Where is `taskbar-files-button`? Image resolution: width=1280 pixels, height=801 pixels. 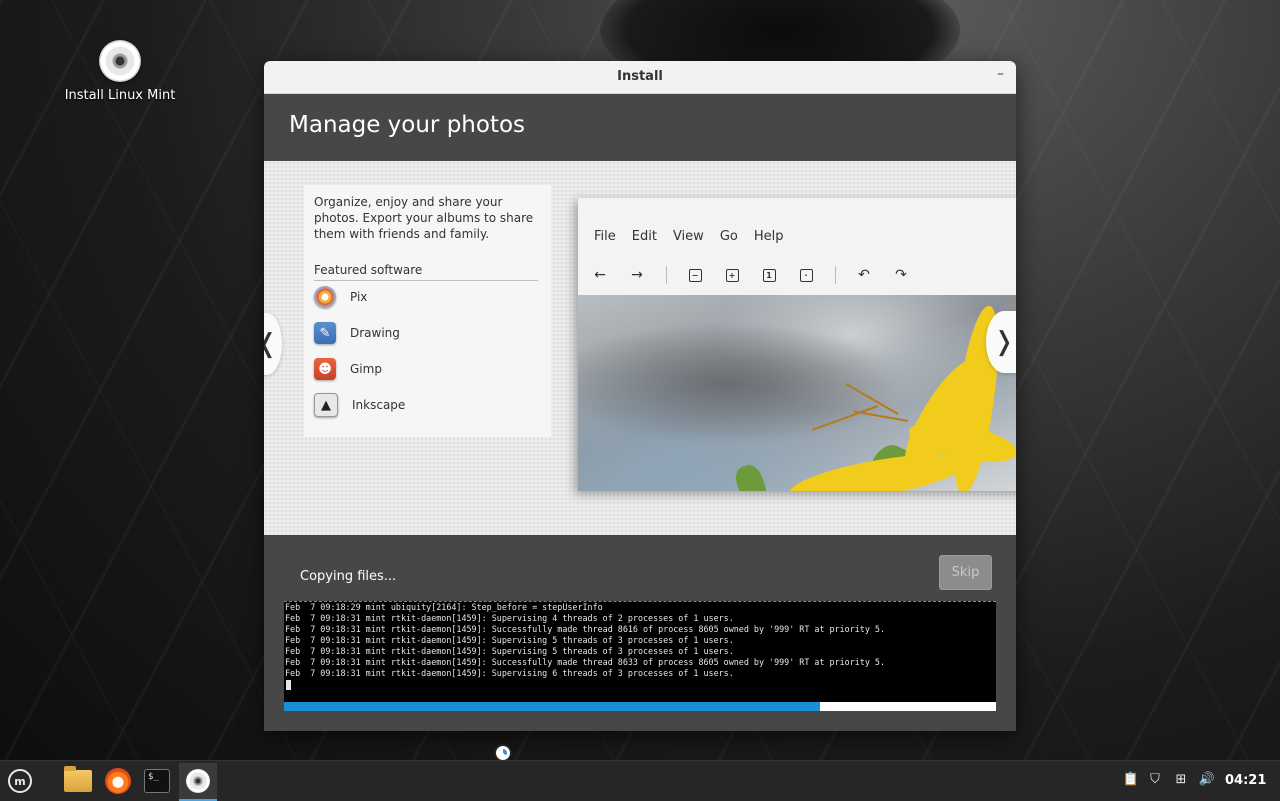 taskbar-files-button is located at coordinates (78, 781).